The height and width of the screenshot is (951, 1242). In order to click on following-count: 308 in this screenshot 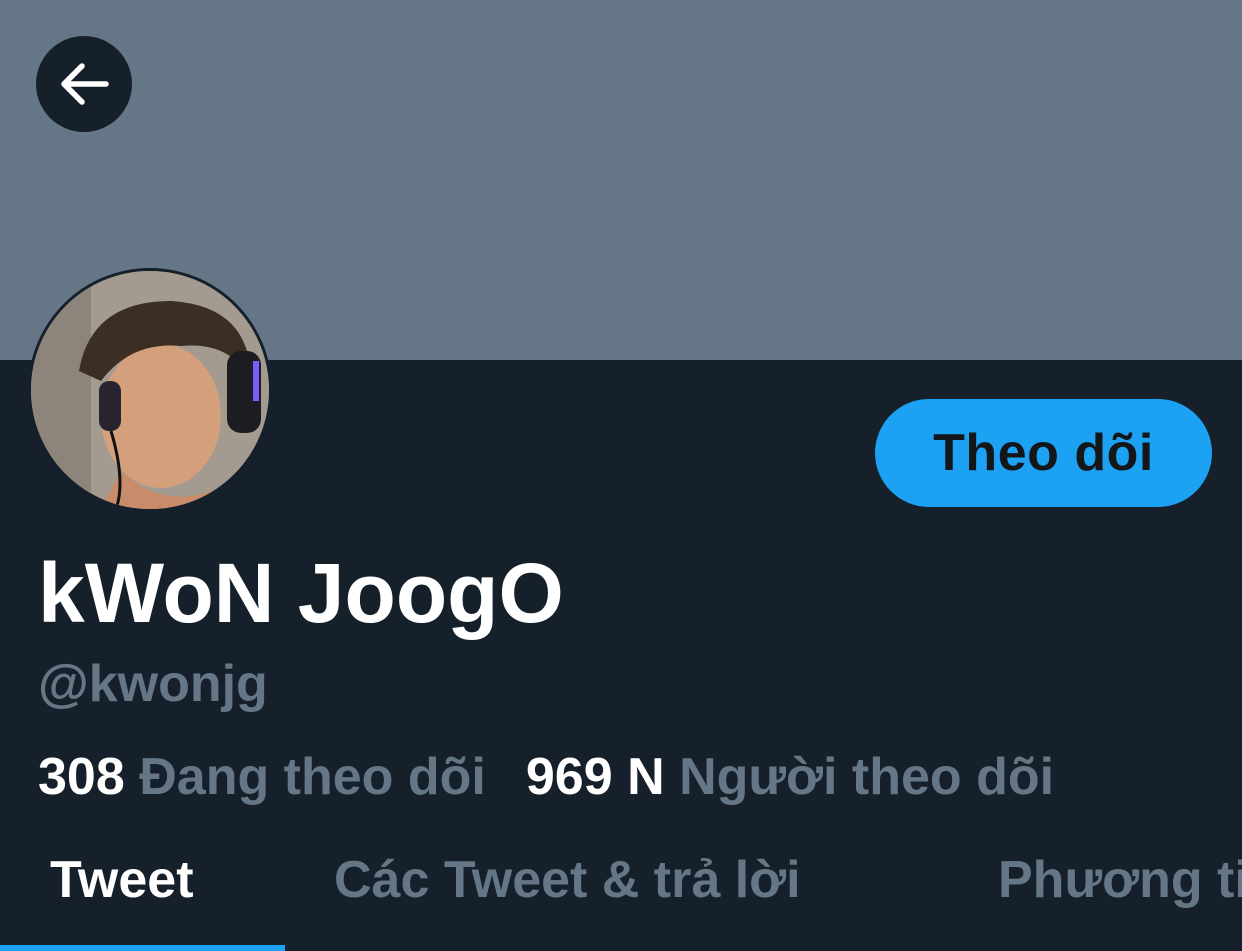, I will do `click(81, 777)`.